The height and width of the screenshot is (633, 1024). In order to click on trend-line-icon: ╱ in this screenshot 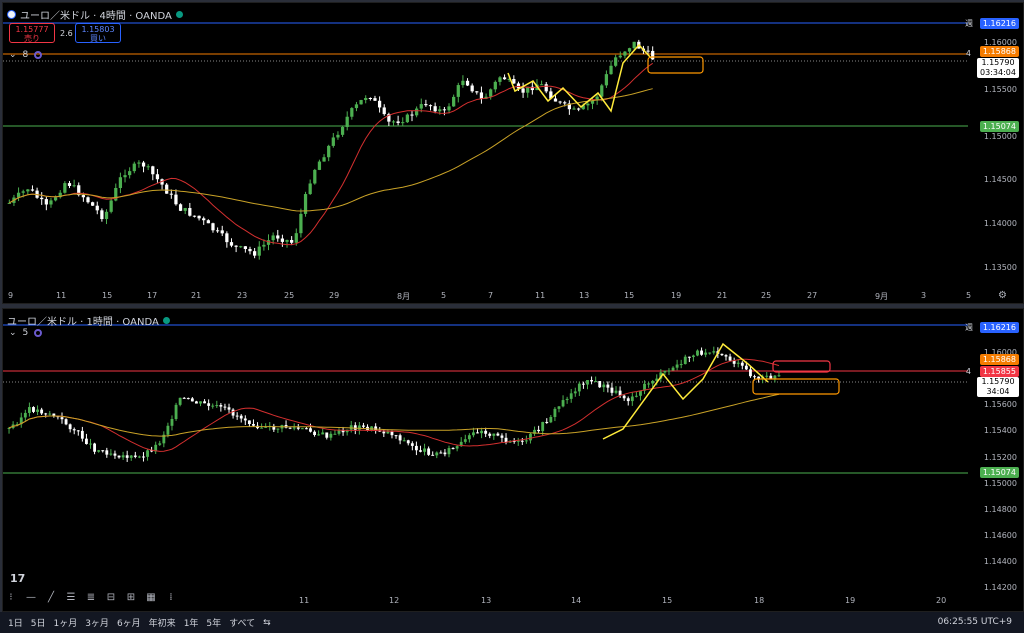, I will do `click(51, 597)`.